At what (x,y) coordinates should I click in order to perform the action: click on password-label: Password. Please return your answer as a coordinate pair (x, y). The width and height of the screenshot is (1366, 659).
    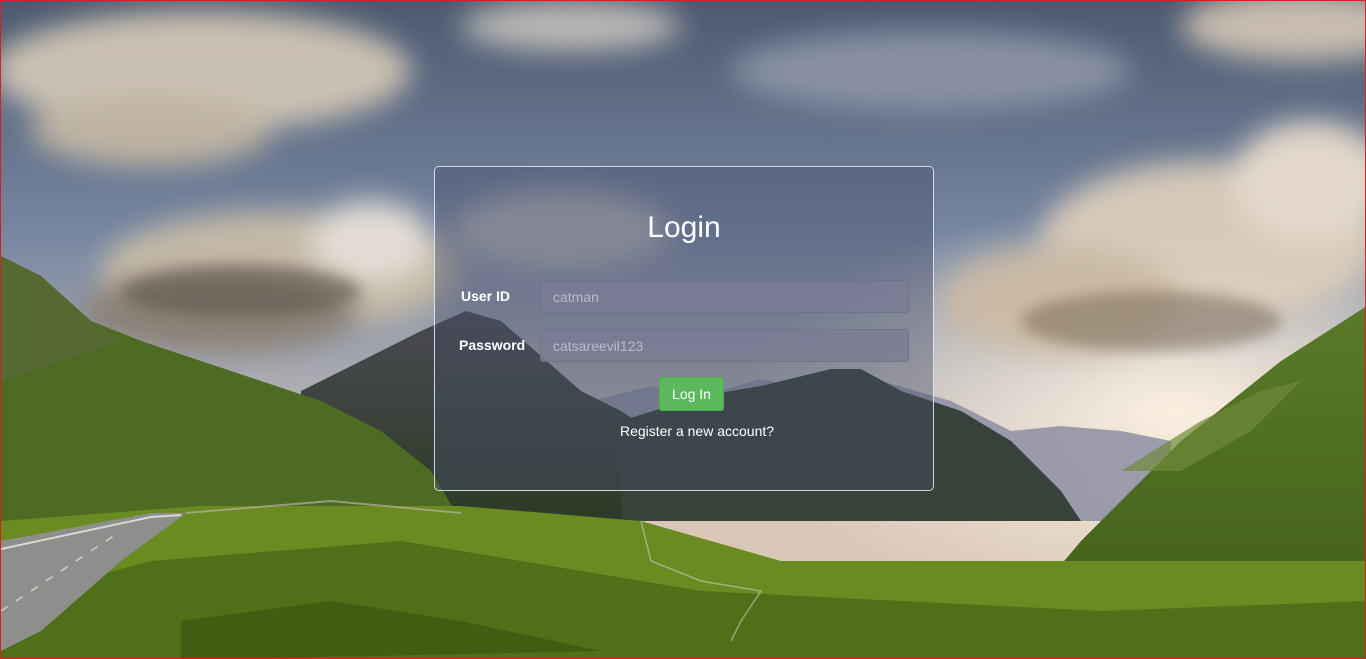
    Looking at the image, I should click on (492, 345).